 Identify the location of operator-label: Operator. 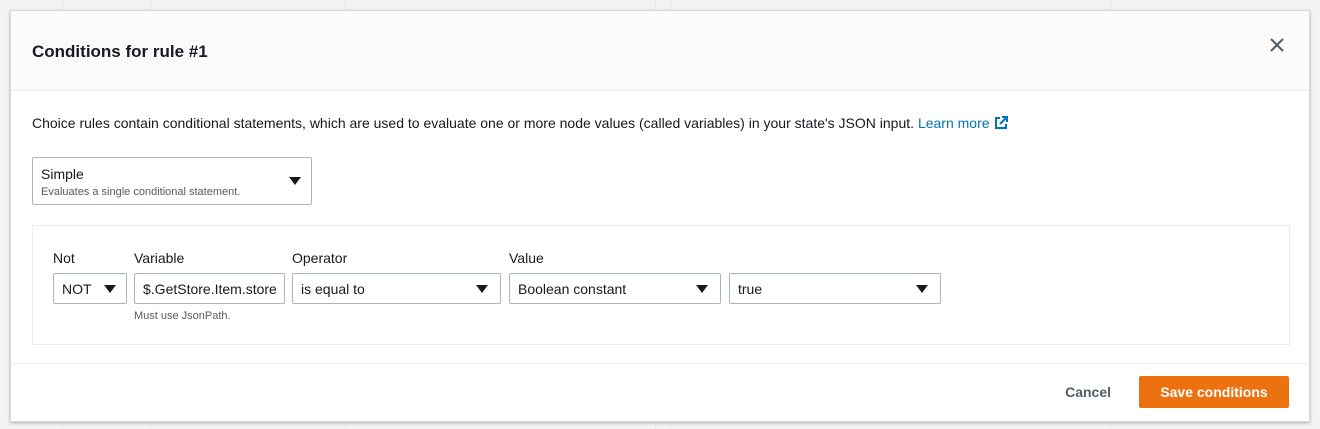
(320, 258).